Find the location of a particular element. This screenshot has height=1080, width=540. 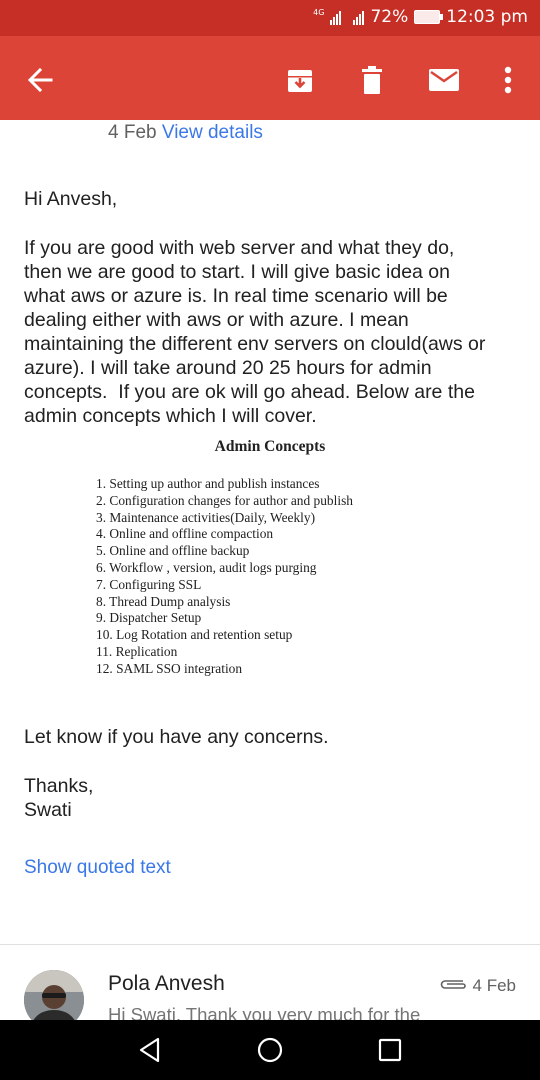

signal-icon is located at coordinates (336, 17).